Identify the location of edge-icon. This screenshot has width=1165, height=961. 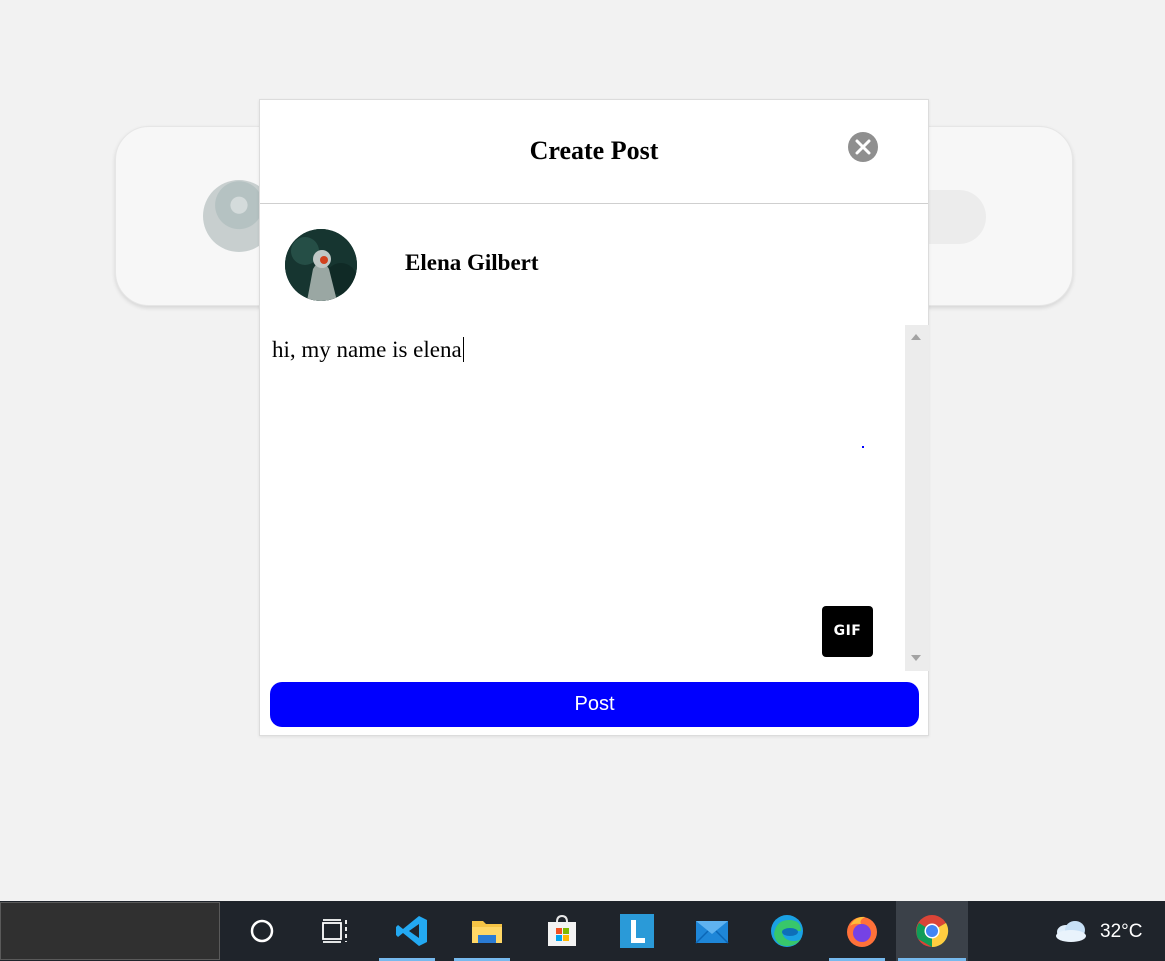
(787, 931).